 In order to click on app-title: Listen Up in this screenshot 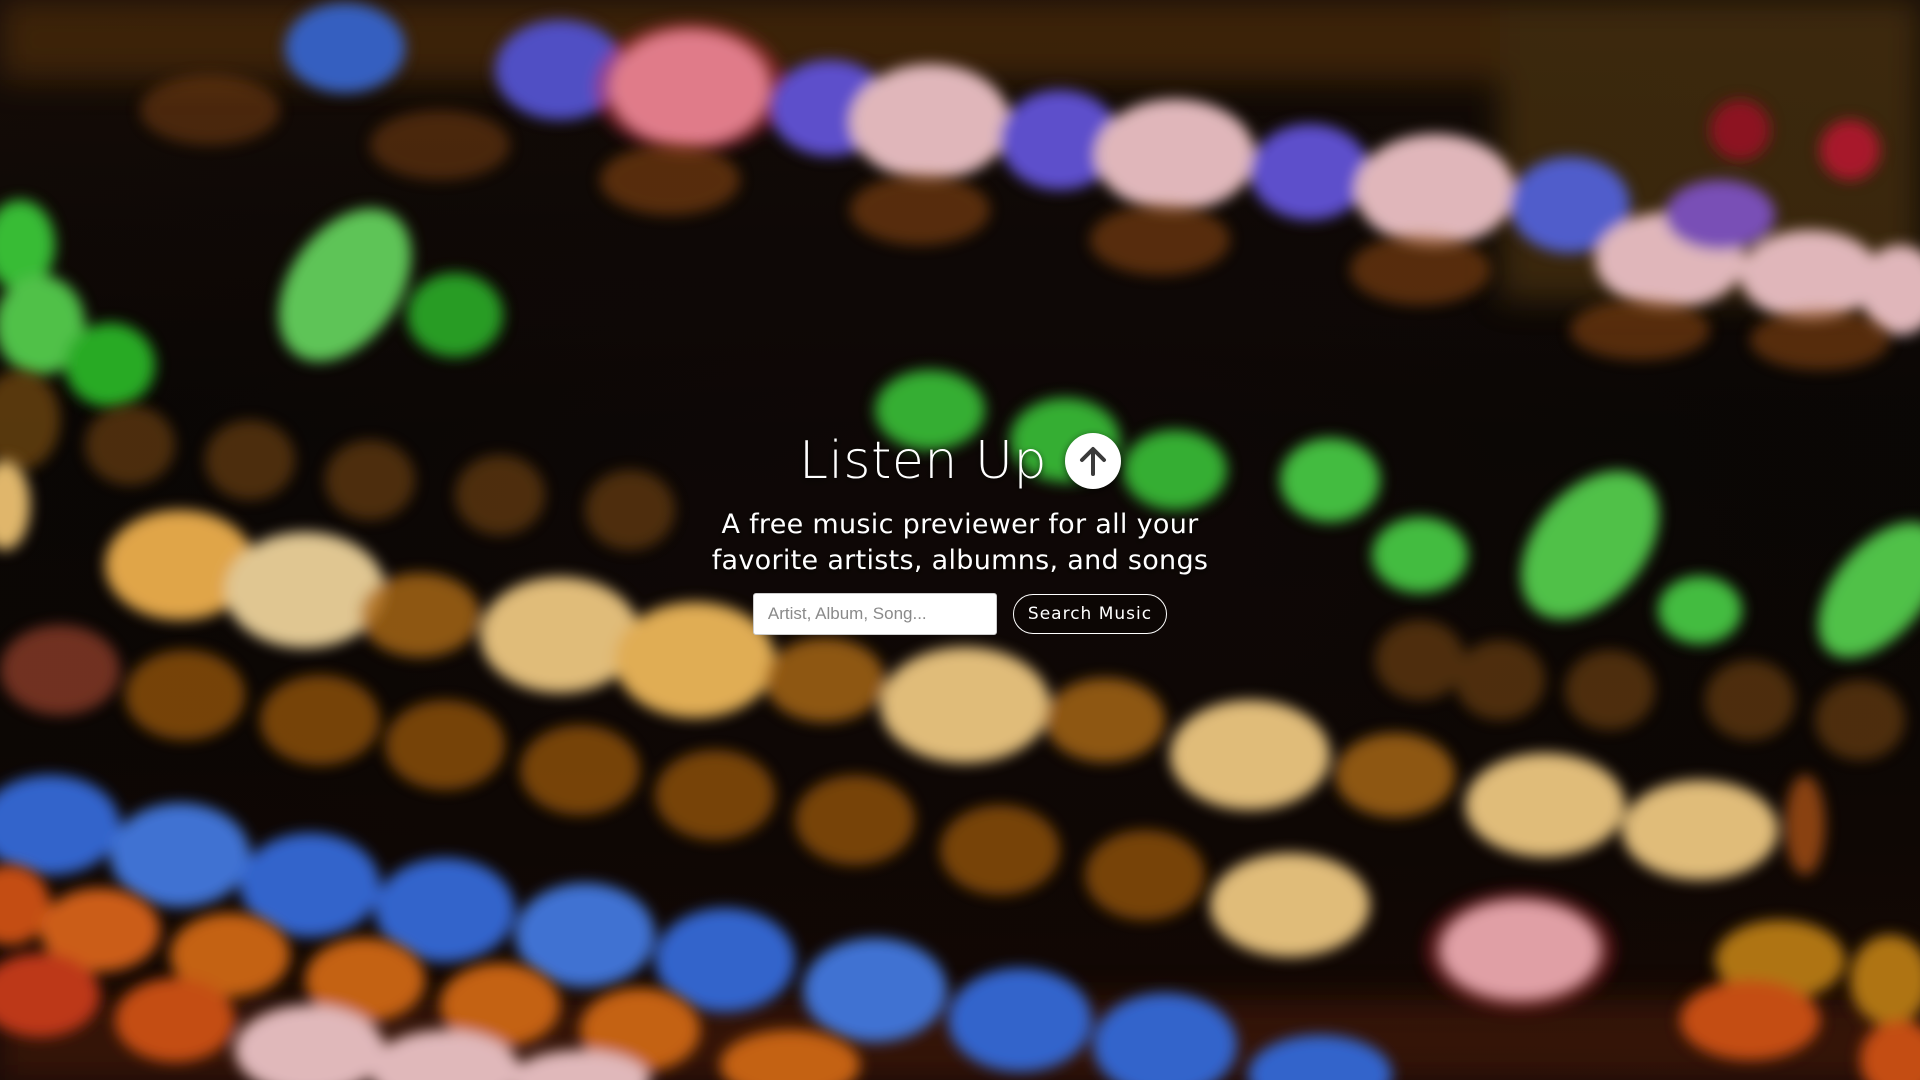, I will do `click(923, 461)`.